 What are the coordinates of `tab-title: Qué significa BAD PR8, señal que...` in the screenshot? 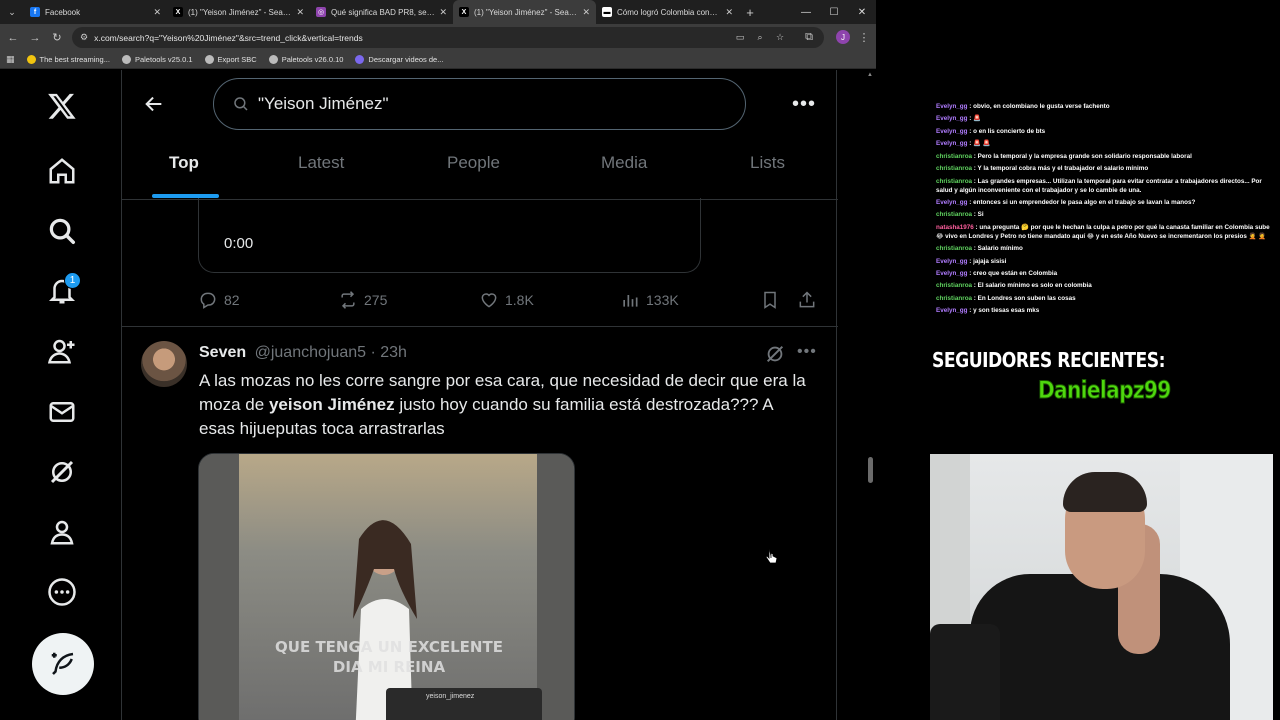 It's located at (383, 12).